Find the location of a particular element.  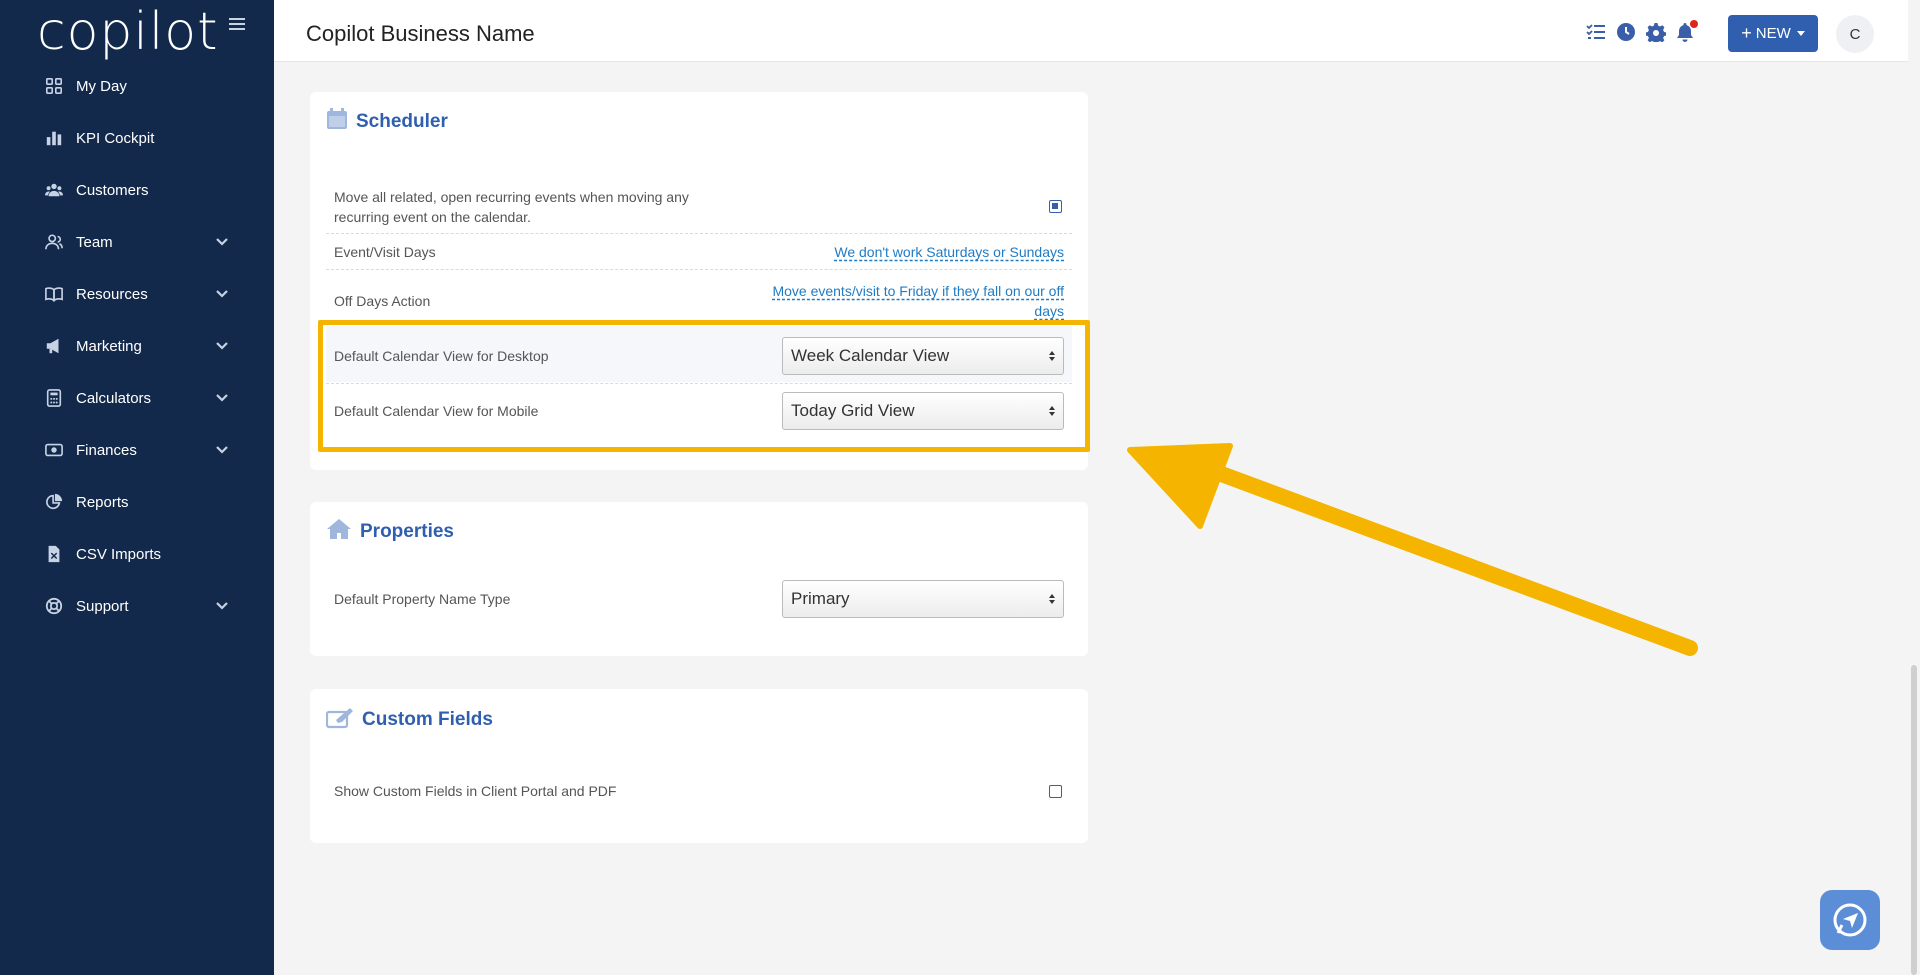

sidebar-item-label: Support is located at coordinates (102, 606).